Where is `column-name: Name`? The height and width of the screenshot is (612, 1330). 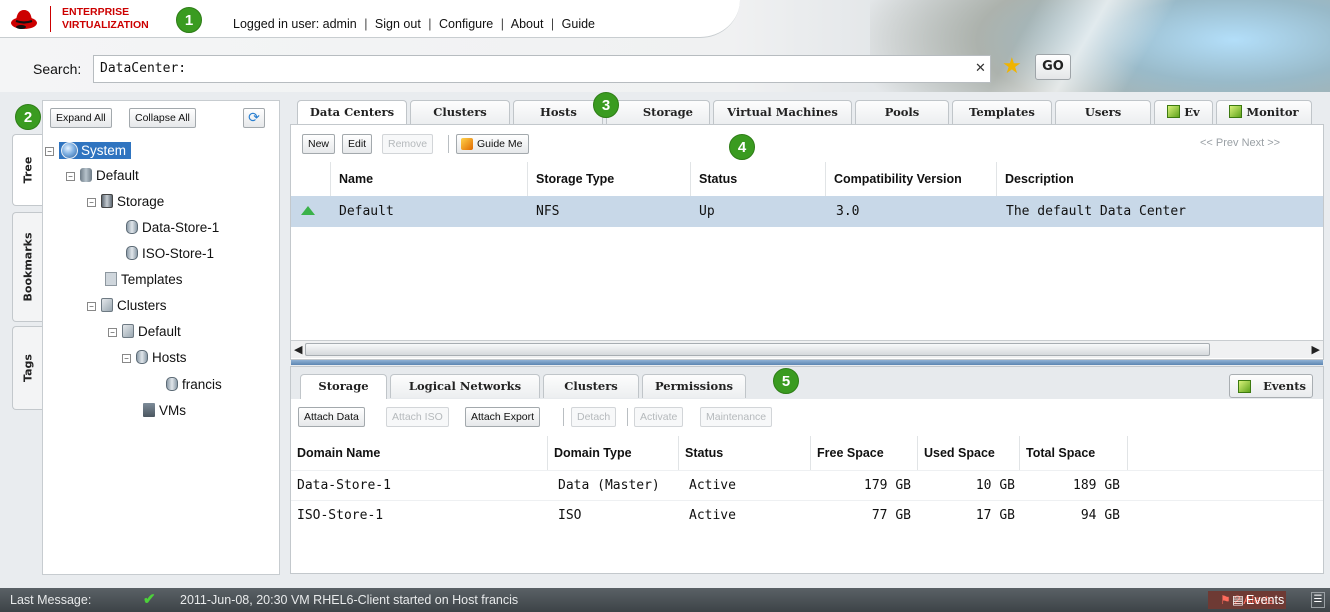 column-name: Name is located at coordinates (429, 179).